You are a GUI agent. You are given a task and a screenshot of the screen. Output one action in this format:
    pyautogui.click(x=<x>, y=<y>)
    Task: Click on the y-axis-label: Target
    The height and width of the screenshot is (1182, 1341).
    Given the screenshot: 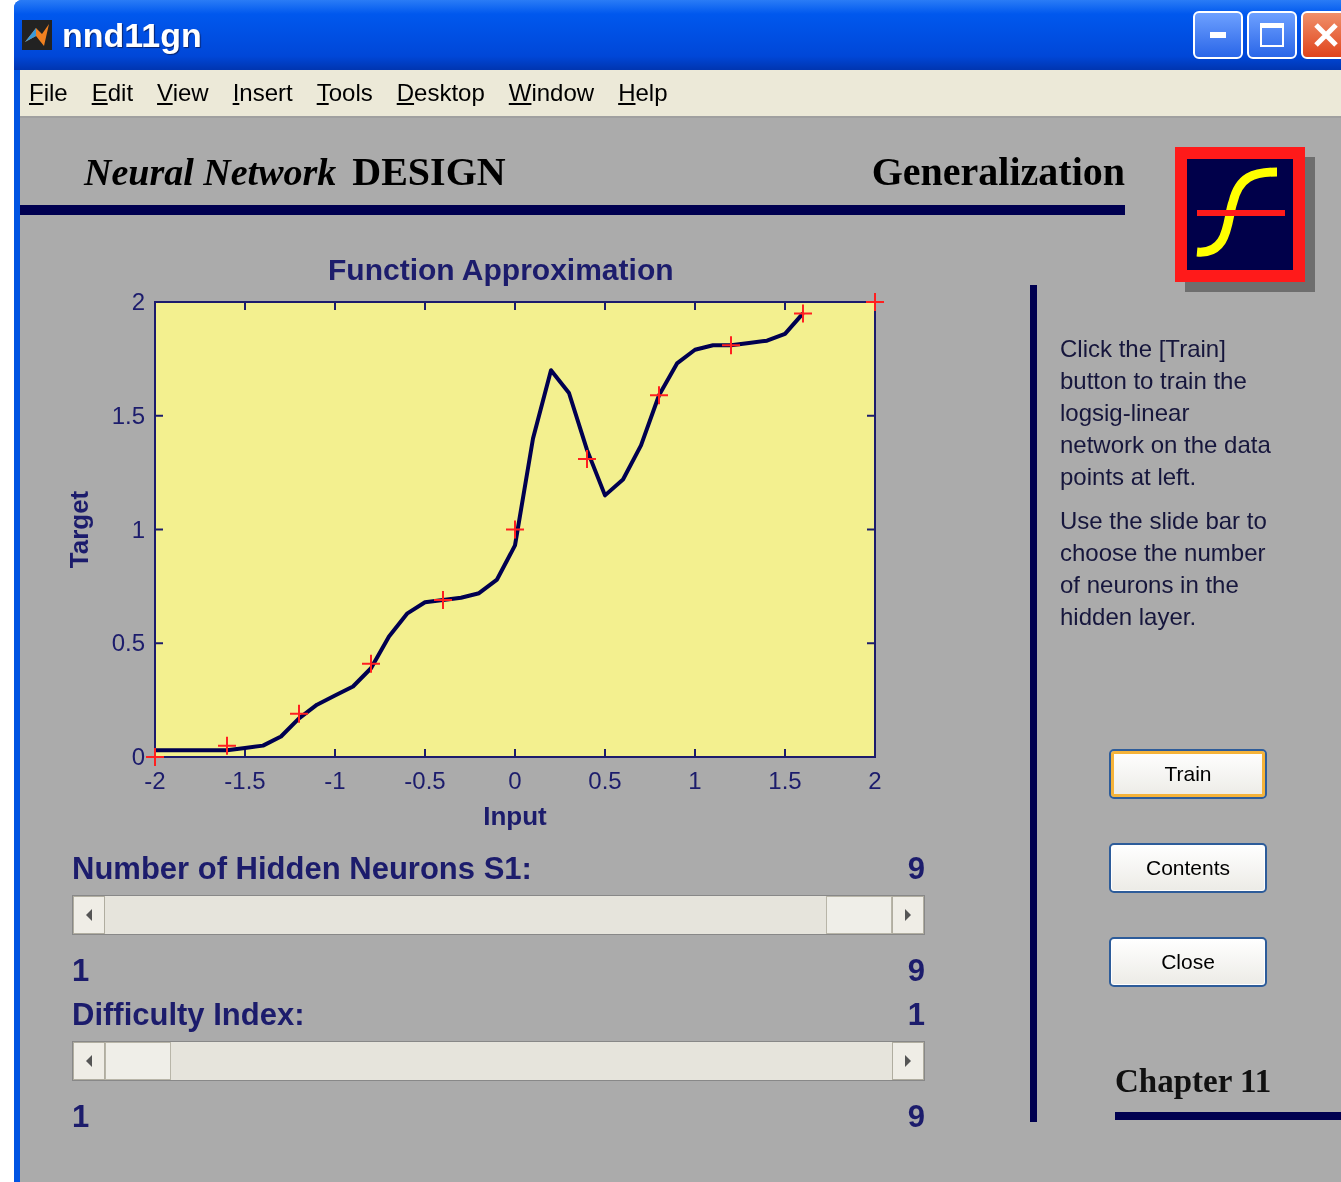 What is the action you would take?
    pyautogui.click(x=79, y=529)
    